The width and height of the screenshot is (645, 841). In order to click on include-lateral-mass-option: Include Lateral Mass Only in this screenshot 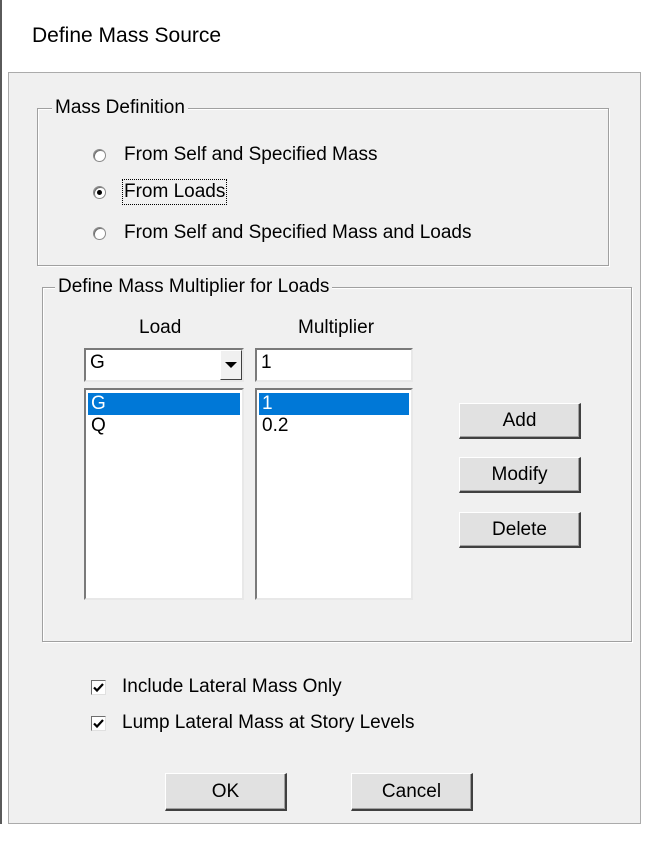, I will do `click(216, 687)`.